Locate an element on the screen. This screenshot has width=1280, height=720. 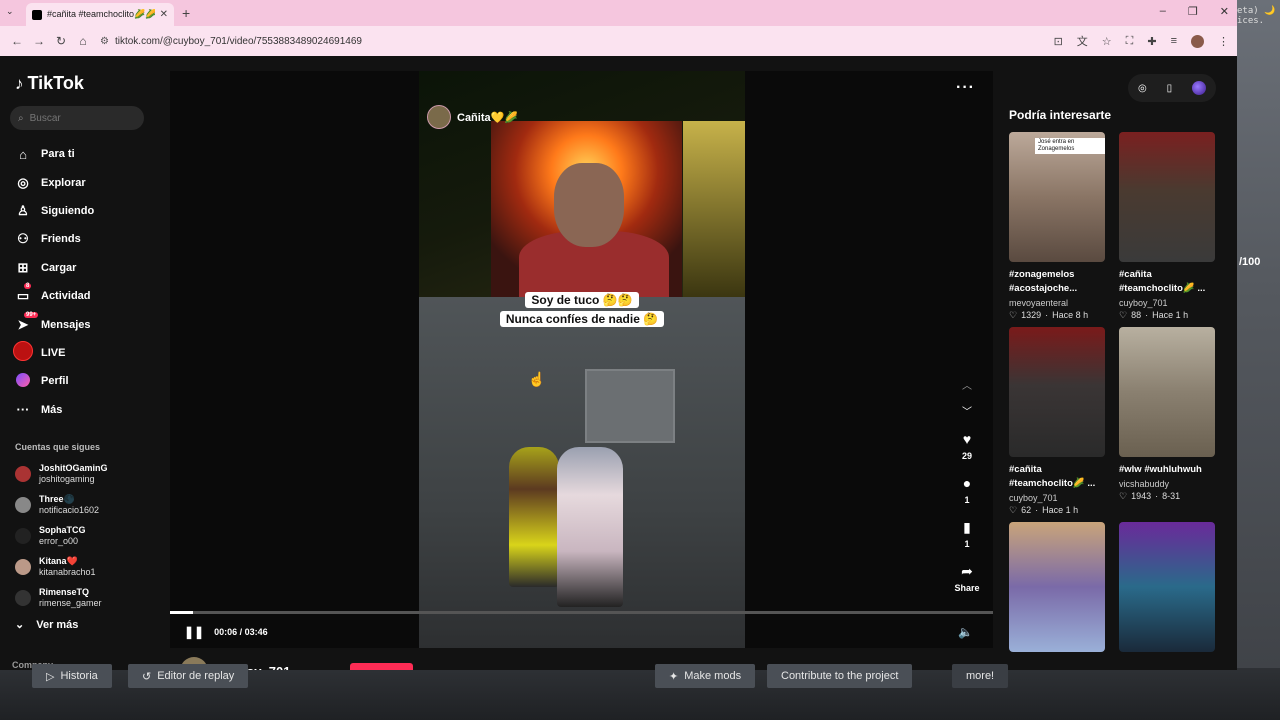
share-icon: ➦ is located at coordinates (967, 573).